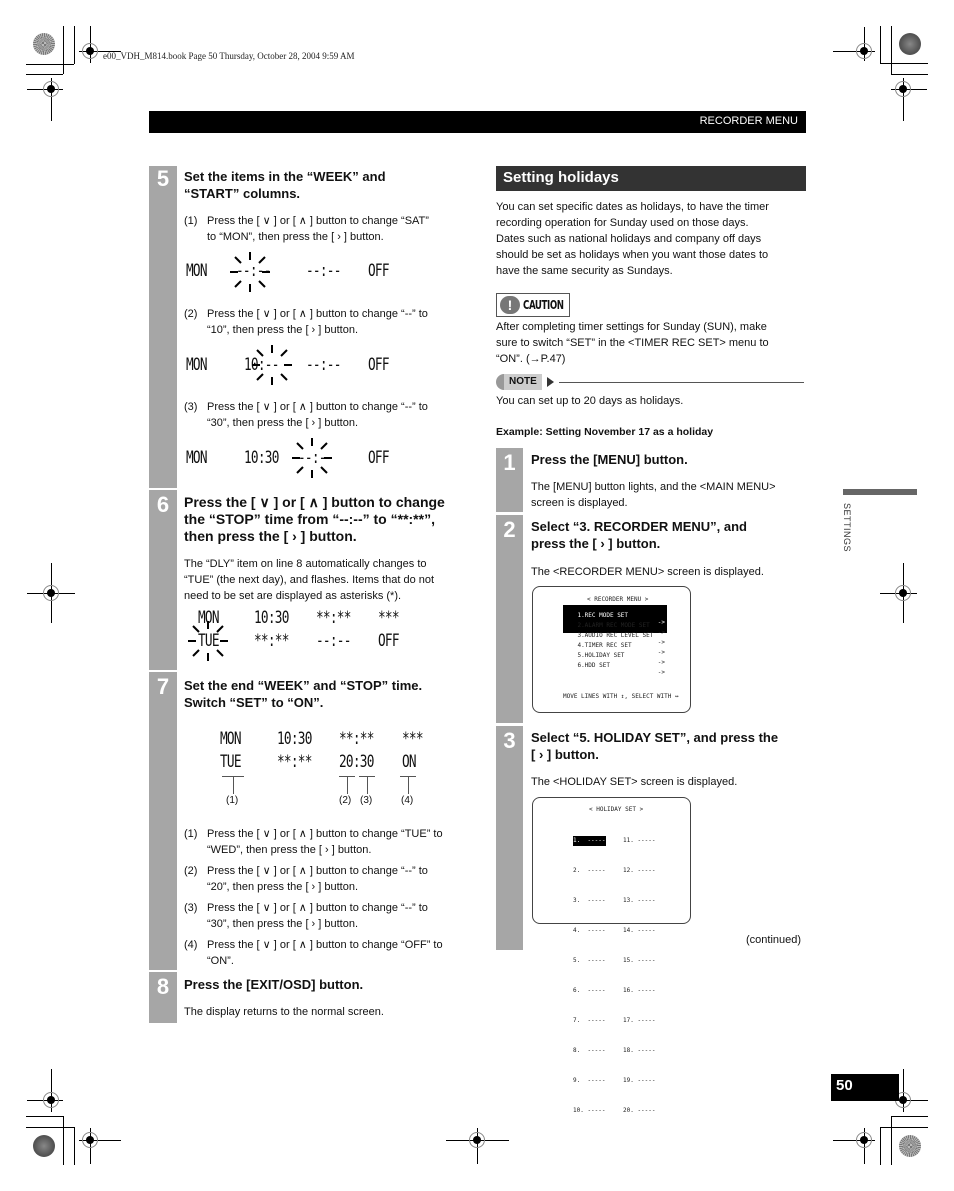 The height and width of the screenshot is (1191, 954). What do you see at coordinates (407, 800) in the screenshot?
I see `callout-label: (4)` at bounding box center [407, 800].